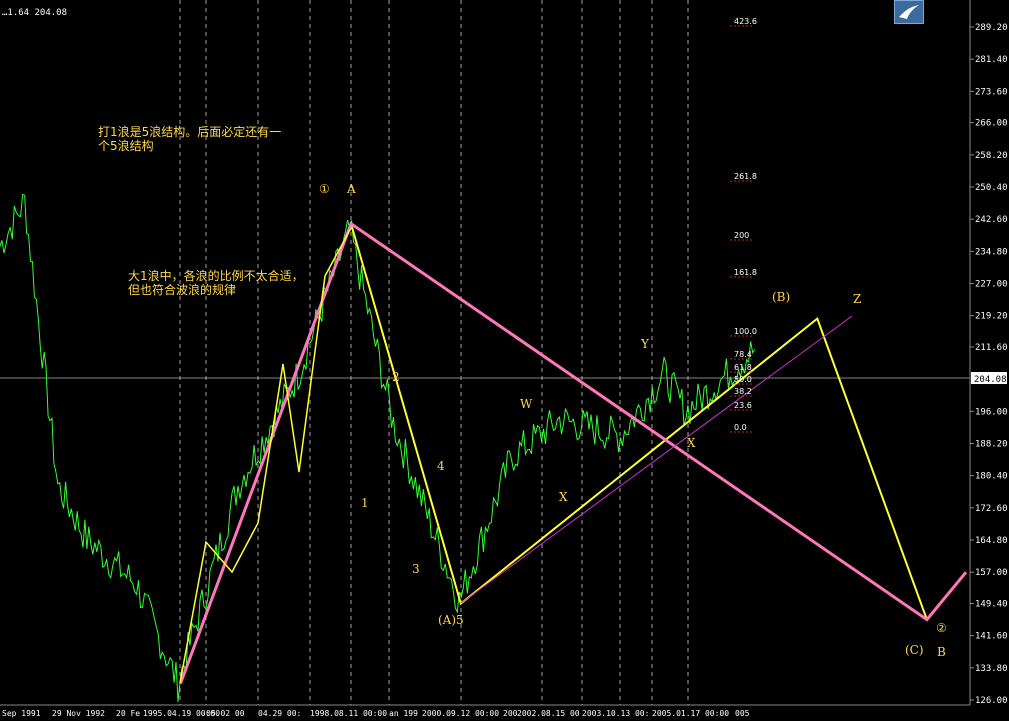 This screenshot has height=721, width=1009. What do you see at coordinates (416, 569) in the screenshot?
I see `wave-label: 3` at bounding box center [416, 569].